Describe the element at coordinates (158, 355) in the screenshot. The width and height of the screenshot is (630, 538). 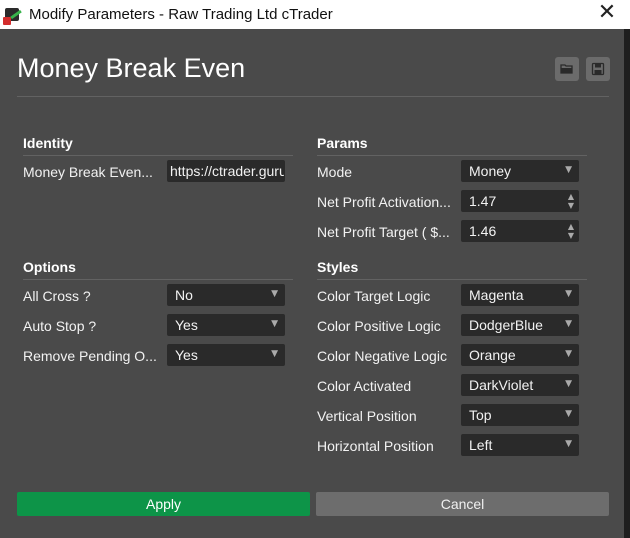
I see `option-row-remove-pending: Remove Pending O... Yes ▼` at that location.